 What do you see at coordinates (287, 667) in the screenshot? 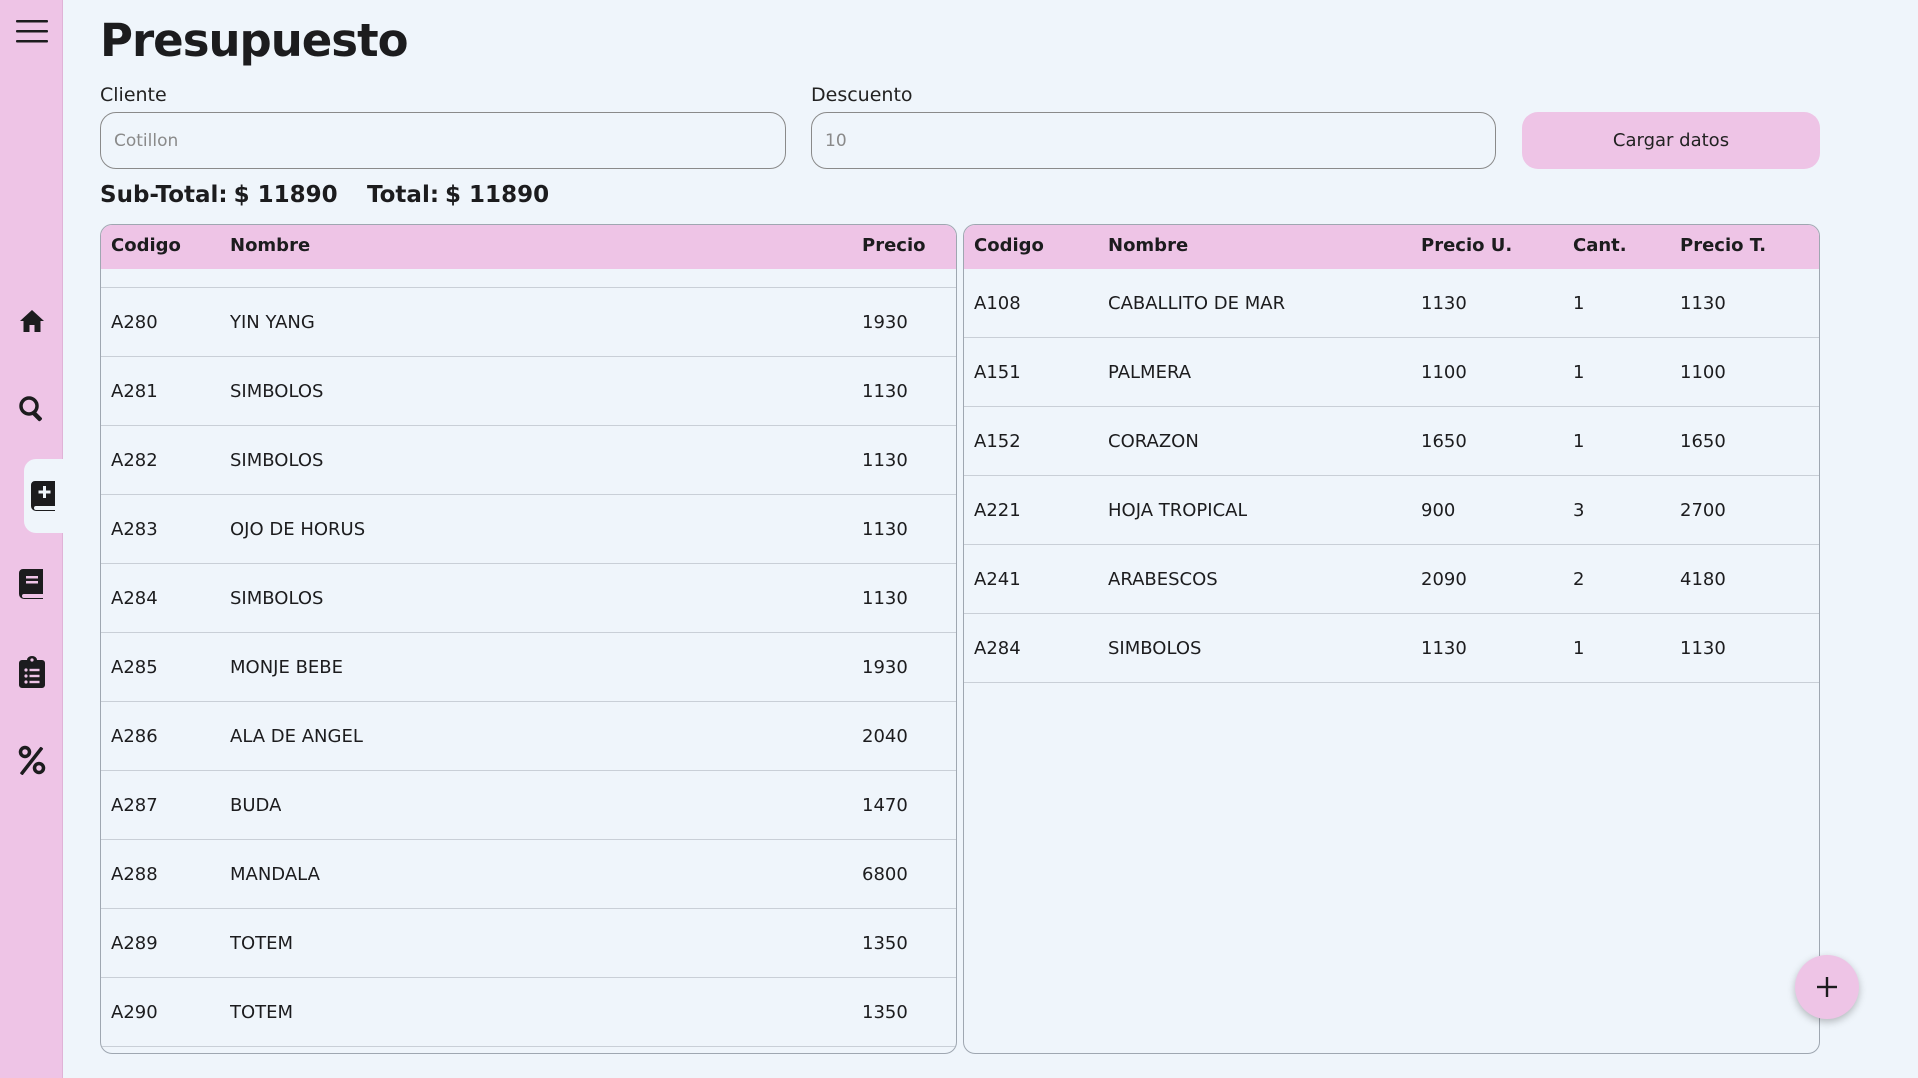
I see `row-nombre: MONJE BEBE` at bounding box center [287, 667].